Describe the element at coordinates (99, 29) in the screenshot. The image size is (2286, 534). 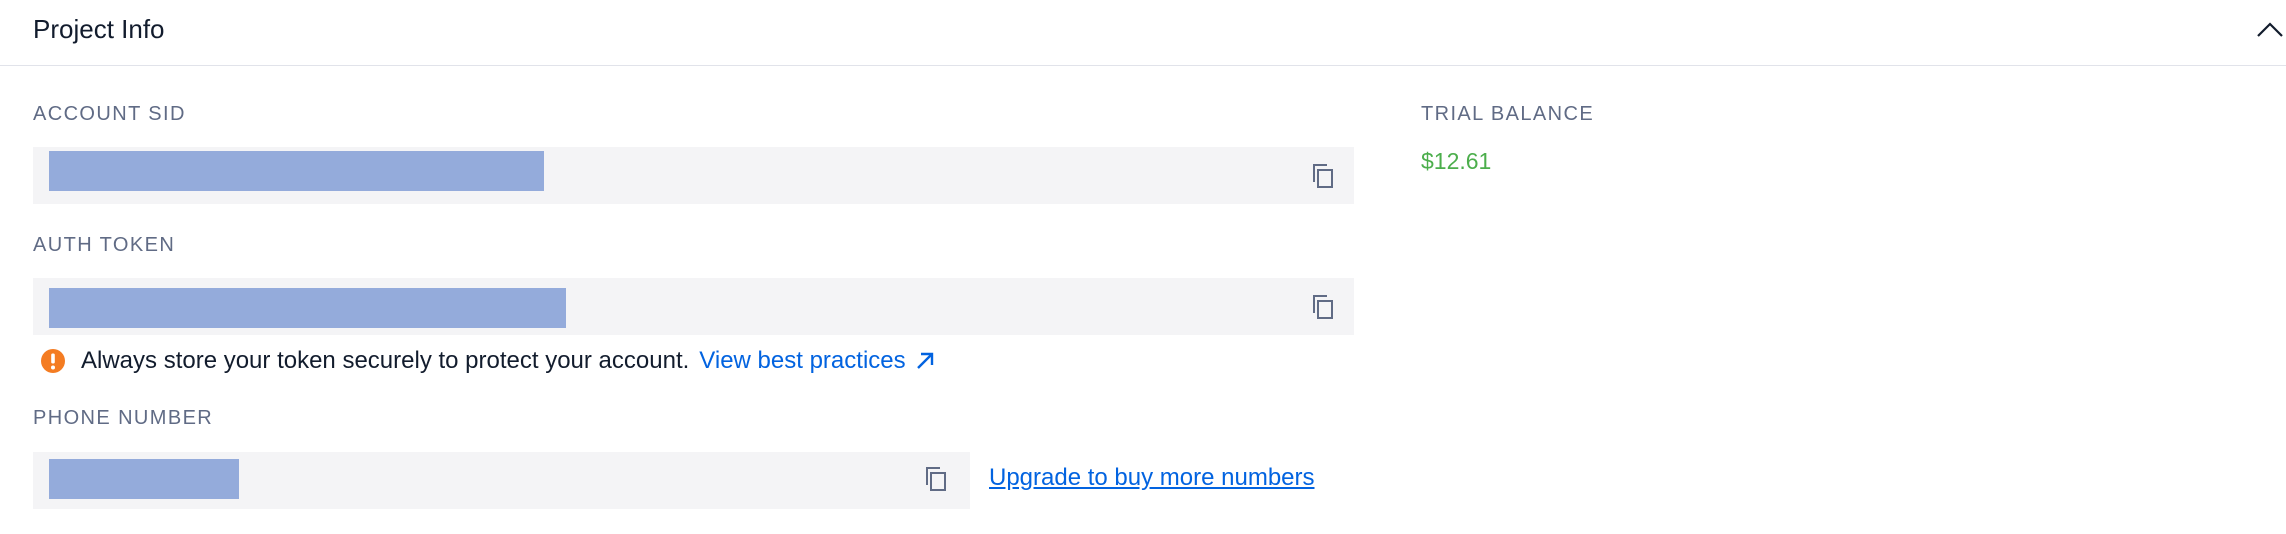
I see `header-title: Project Info` at that location.